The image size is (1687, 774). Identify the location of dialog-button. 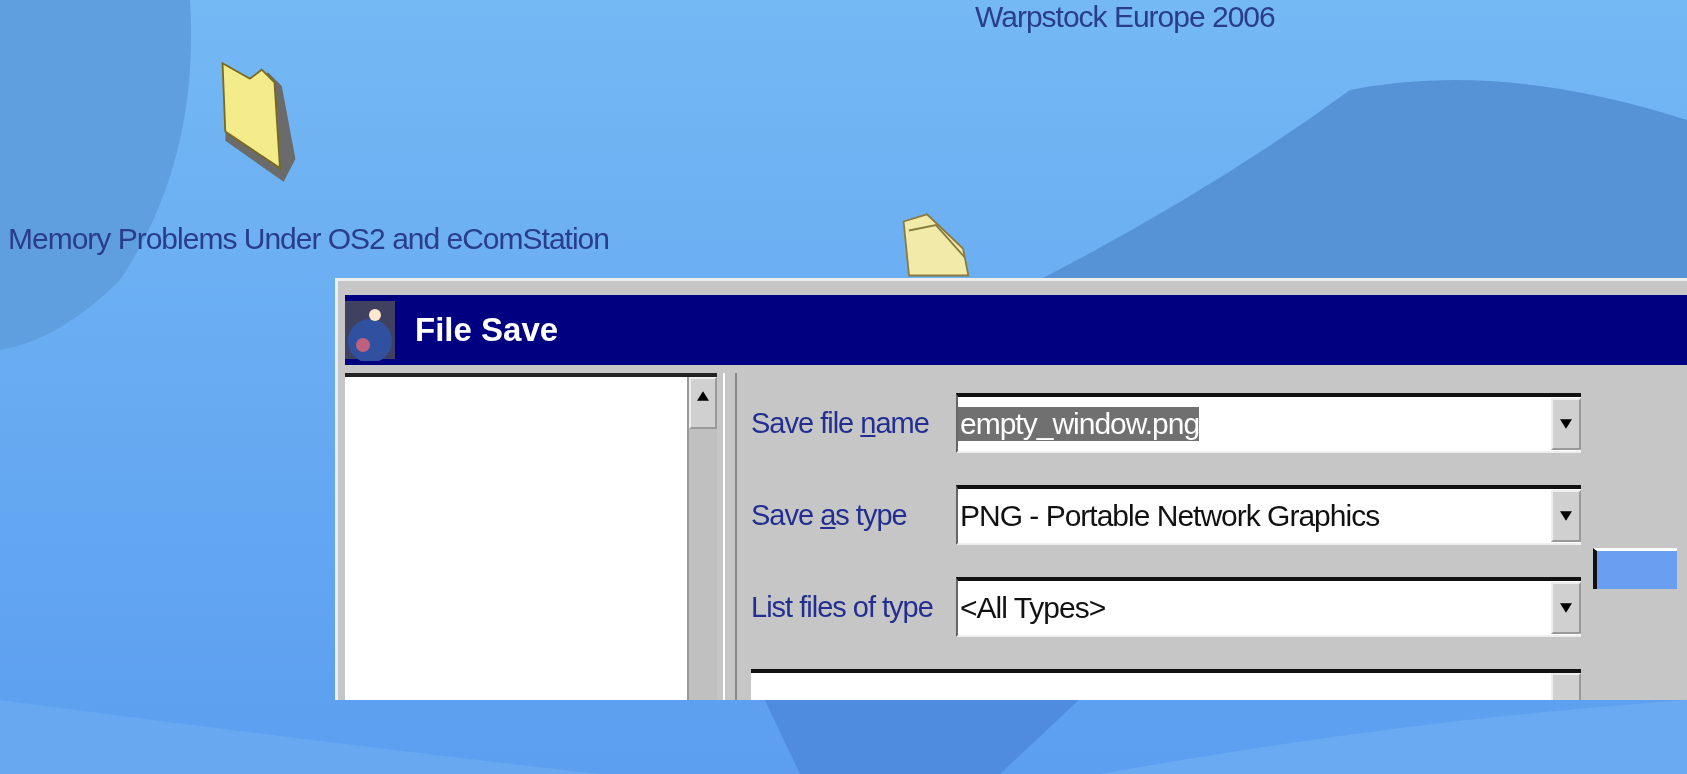
(1635, 568).